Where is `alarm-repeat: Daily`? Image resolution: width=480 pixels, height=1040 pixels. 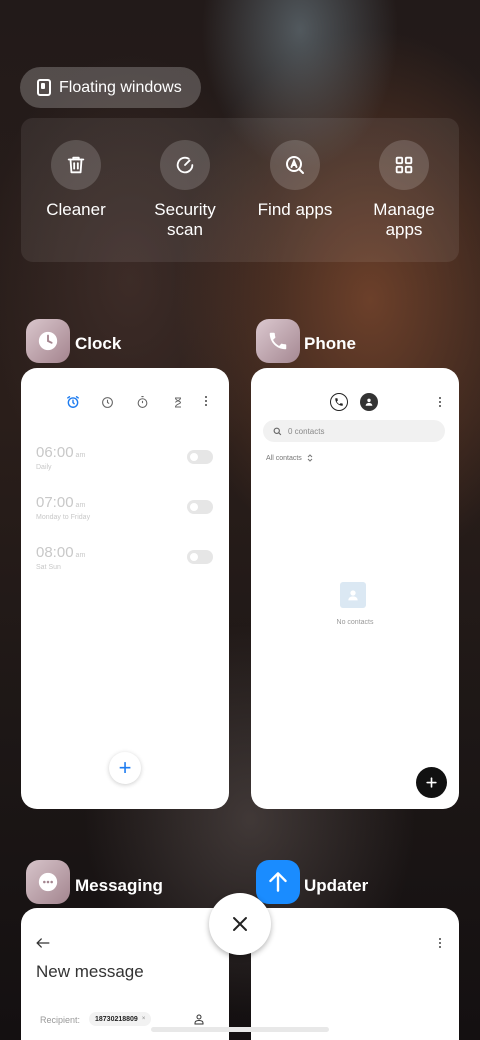 alarm-repeat: Daily is located at coordinates (44, 467).